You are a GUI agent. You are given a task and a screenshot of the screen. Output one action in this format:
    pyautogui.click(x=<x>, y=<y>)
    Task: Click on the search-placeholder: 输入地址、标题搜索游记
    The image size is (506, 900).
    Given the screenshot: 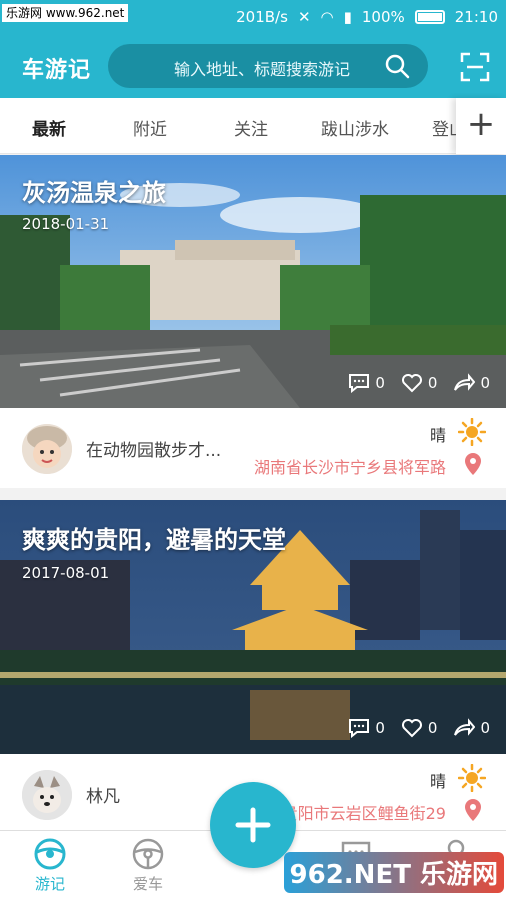 What is the action you would take?
    pyautogui.click(x=262, y=69)
    